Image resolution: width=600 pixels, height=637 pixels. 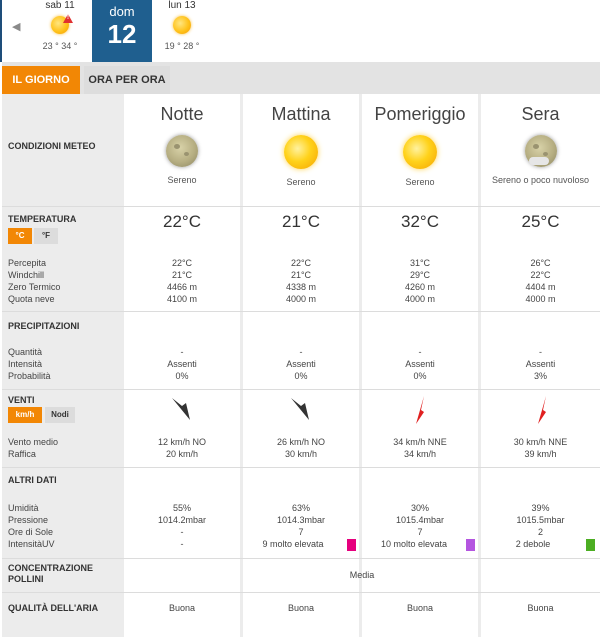 I want to click on section-temperature: TEMPERATURA, so click(x=42, y=219).